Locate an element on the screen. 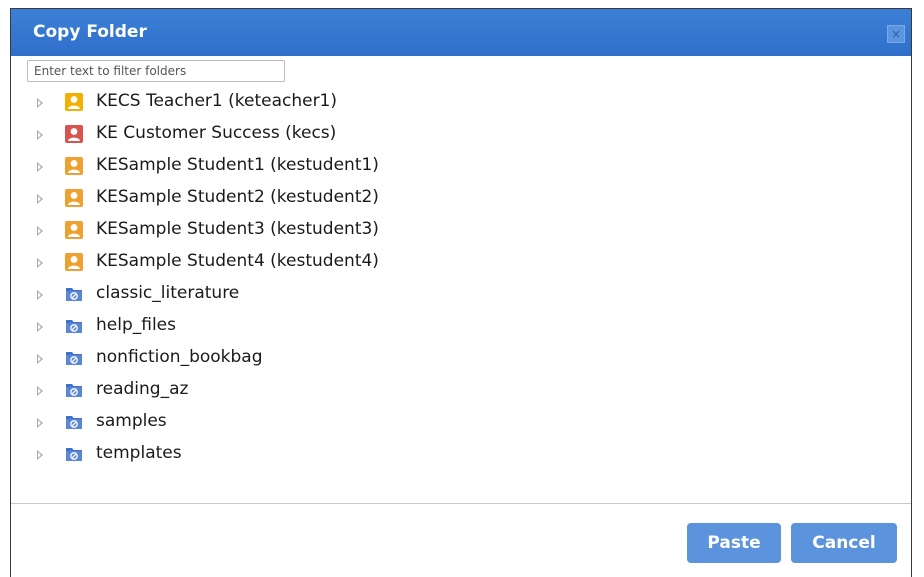  tree-item-label: KECS Teacher1 (keteacher1) is located at coordinates (217, 101).